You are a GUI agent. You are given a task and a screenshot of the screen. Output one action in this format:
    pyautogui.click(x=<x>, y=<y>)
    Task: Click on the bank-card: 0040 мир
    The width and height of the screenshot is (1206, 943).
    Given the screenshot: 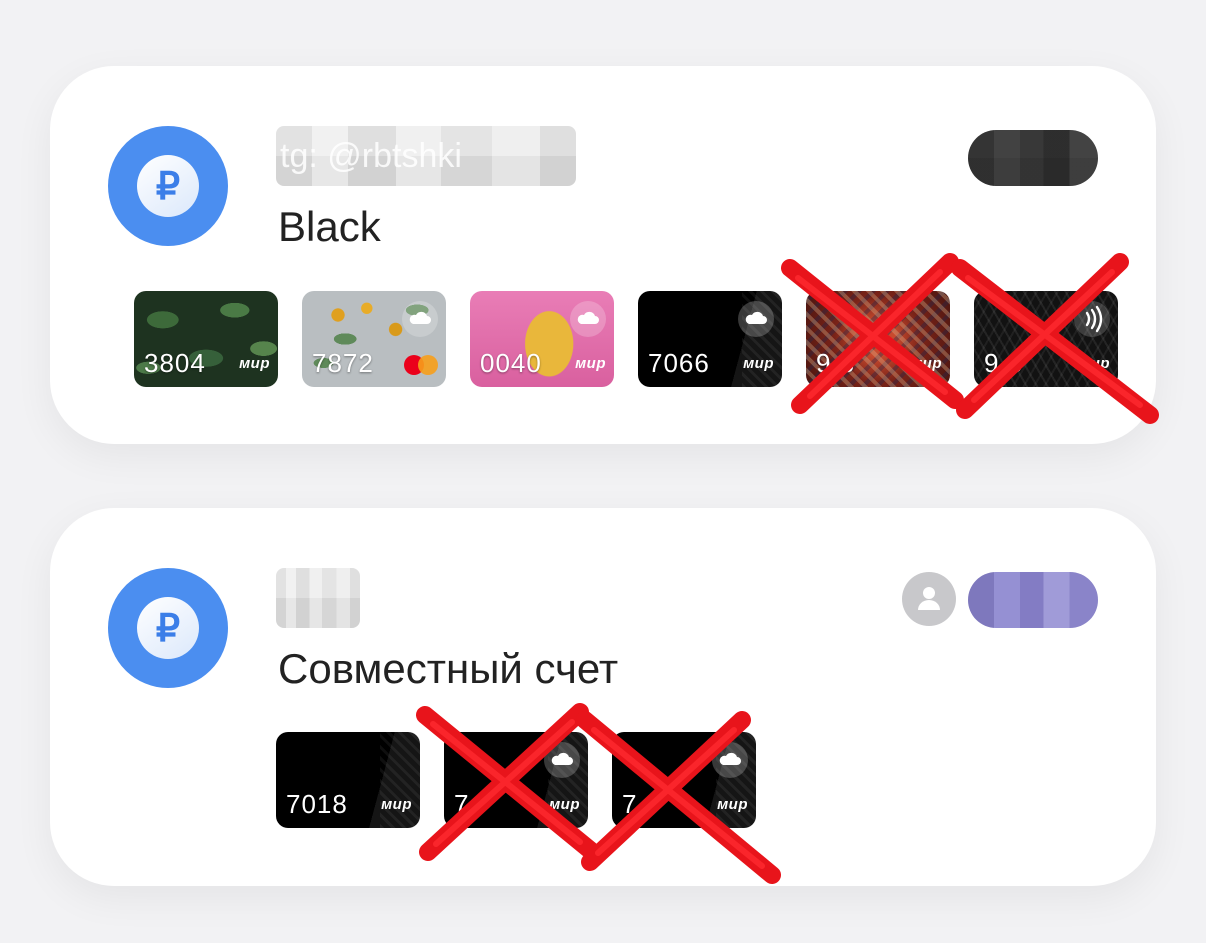 What is the action you would take?
    pyautogui.click(x=542, y=339)
    